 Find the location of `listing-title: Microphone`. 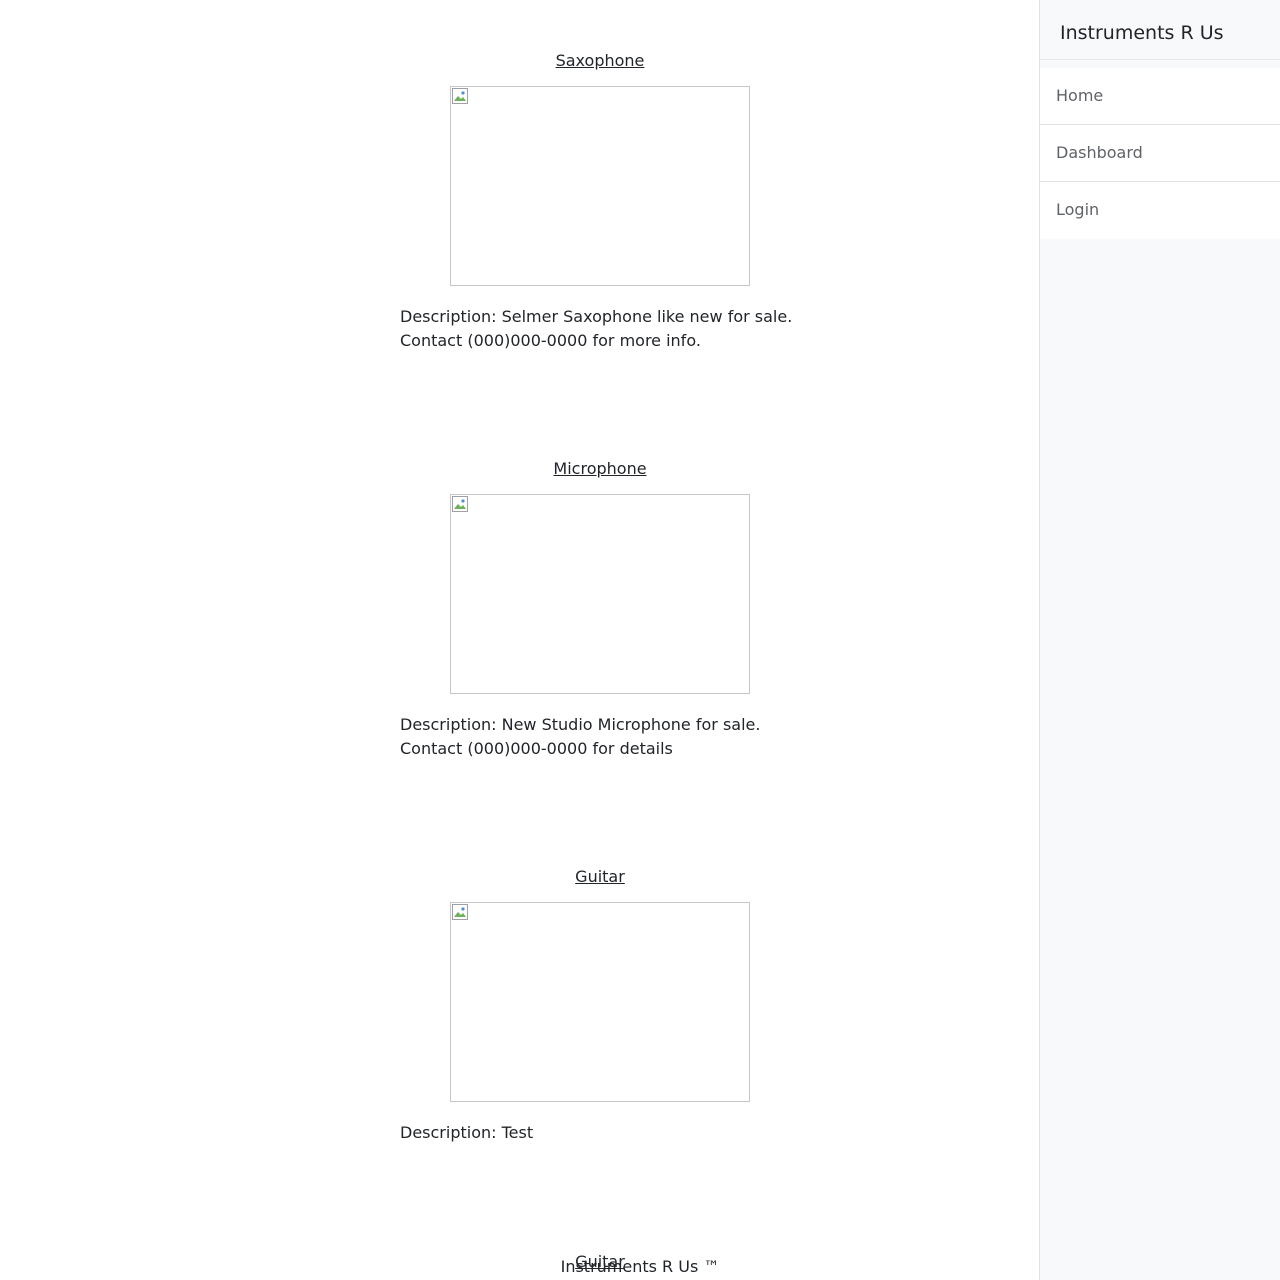

listing-title: Microphone is located at coordinates (600, 469).